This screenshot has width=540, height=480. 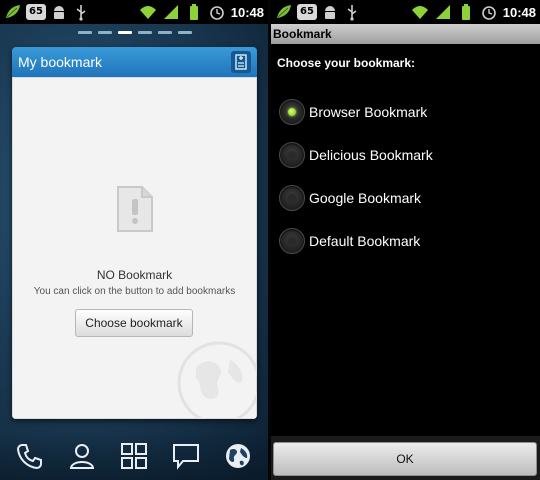 What do you see at coordinates (135, 32) in the screenshot?
I see `page-indicator` at bounding box center [135, 32].